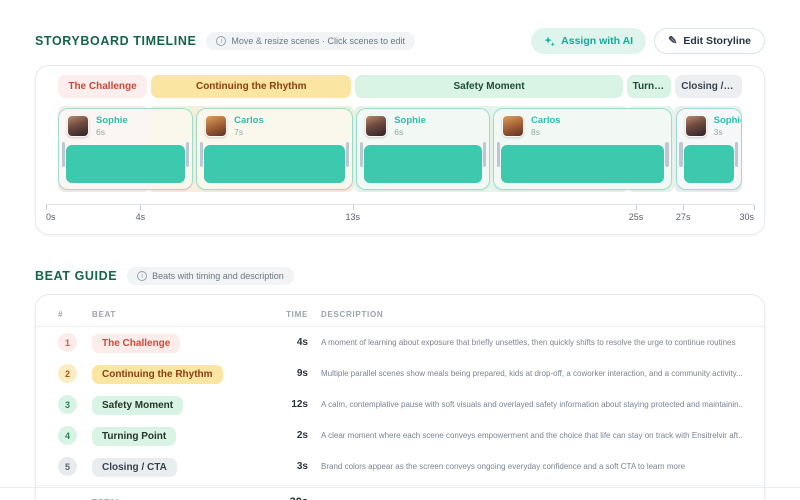 The width and height of the screenshot is (800, 500). I want to click on beat-segment-closing-cta: Closing / CTA, so click(709, 86).